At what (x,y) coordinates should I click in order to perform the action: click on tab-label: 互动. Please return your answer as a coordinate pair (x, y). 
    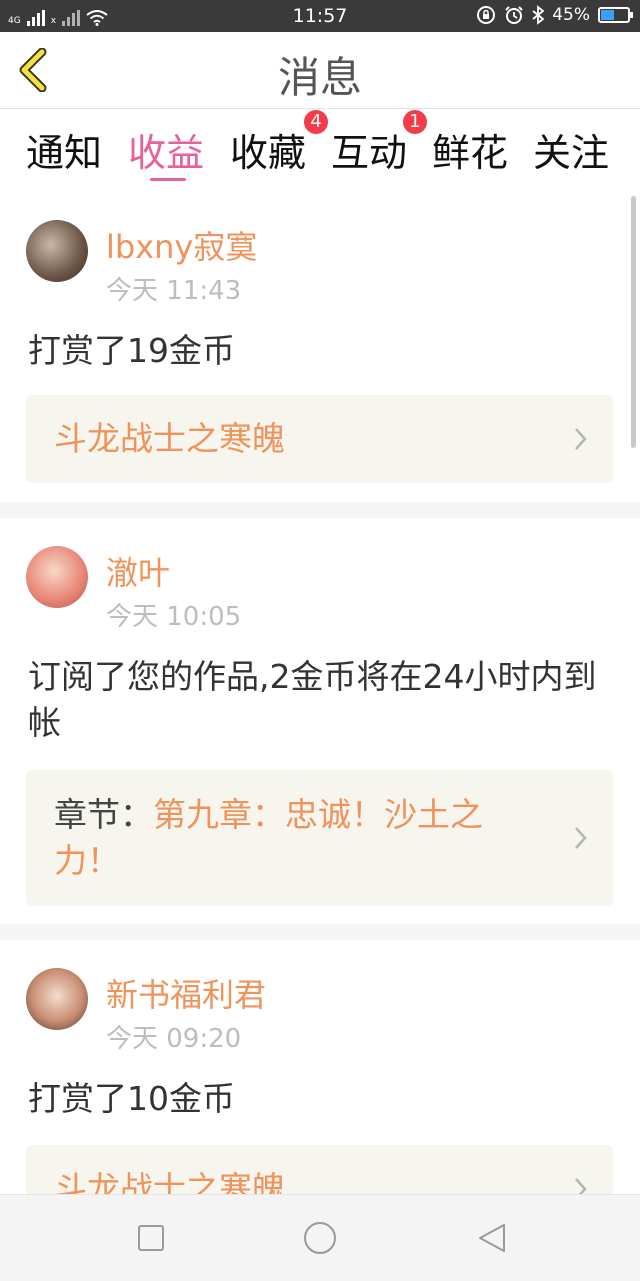
    Looking at the image, I should click on (369, 153).